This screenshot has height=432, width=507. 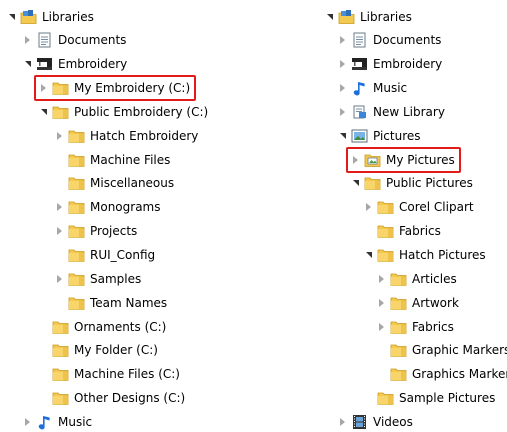 I want to click on tree-item-label: My Folder (C:), so click(x=116, y=350).